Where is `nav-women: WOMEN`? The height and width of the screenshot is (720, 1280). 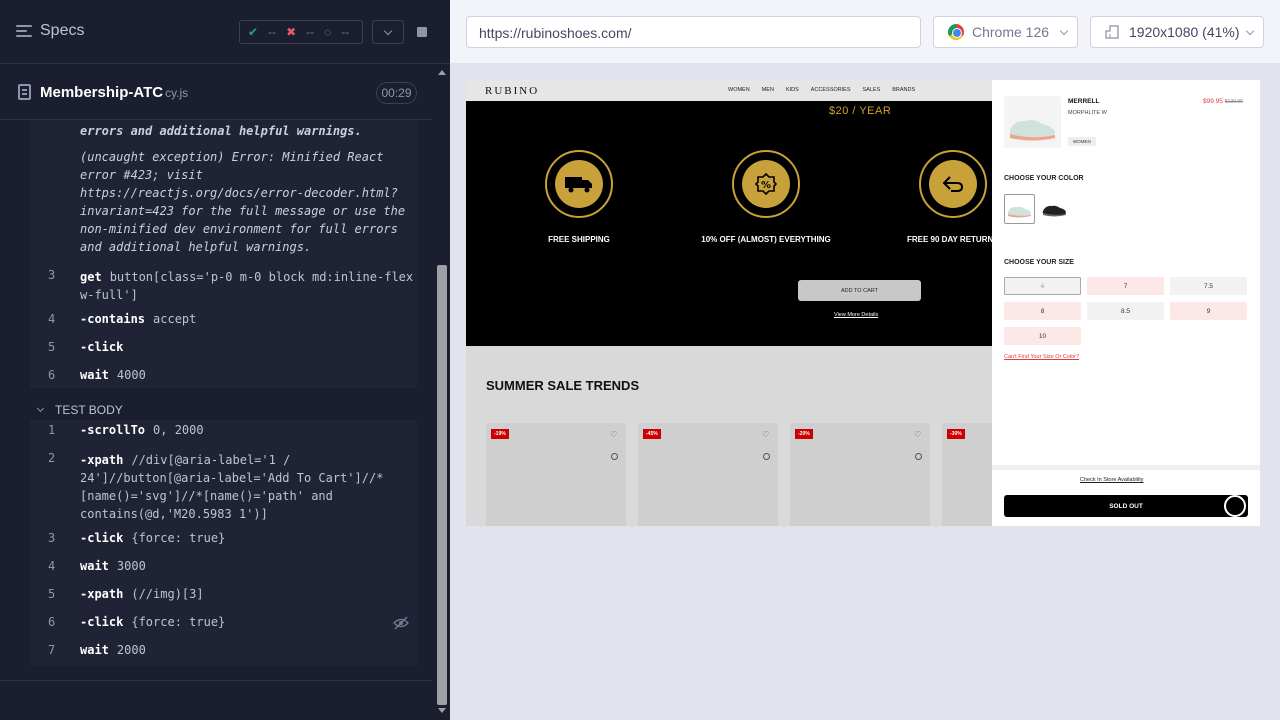
nav-women: WOMEN is located at coordinates (739, 90).